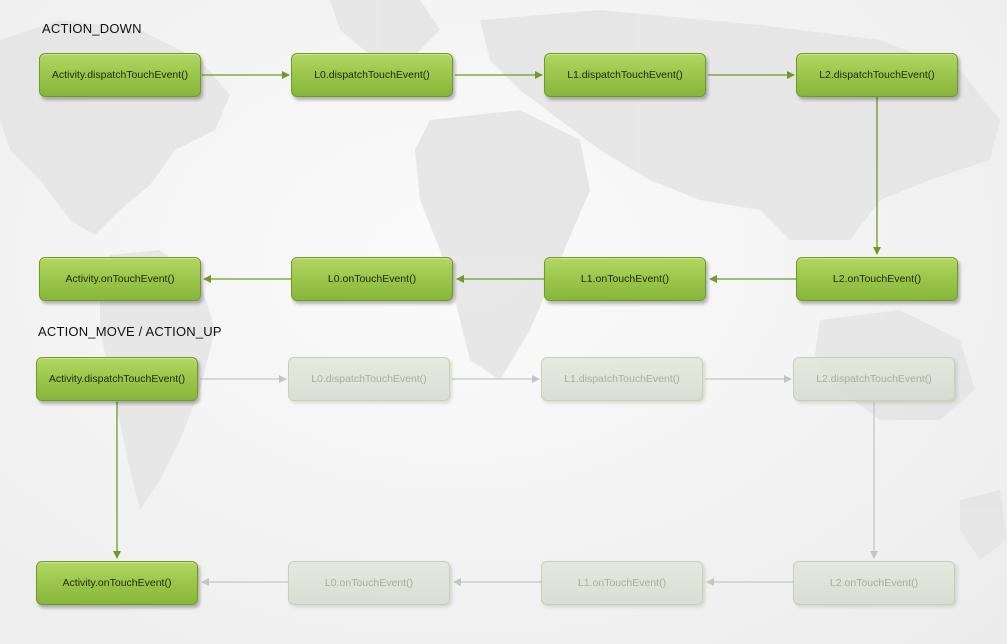  What do you see at coordinates (130, 331) in the screenshot?
I see `section-title-action-move-up: ACTION_MOVE / ACTION_UP` at bounding box center [130, 331].